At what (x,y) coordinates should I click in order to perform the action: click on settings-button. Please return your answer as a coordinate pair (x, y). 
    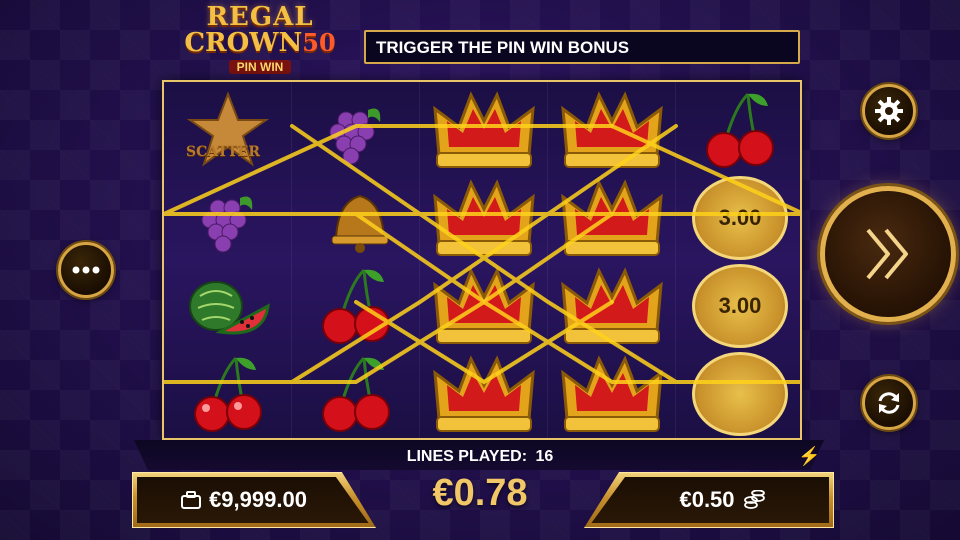
    Looking at the image, I should click on (889, 111).